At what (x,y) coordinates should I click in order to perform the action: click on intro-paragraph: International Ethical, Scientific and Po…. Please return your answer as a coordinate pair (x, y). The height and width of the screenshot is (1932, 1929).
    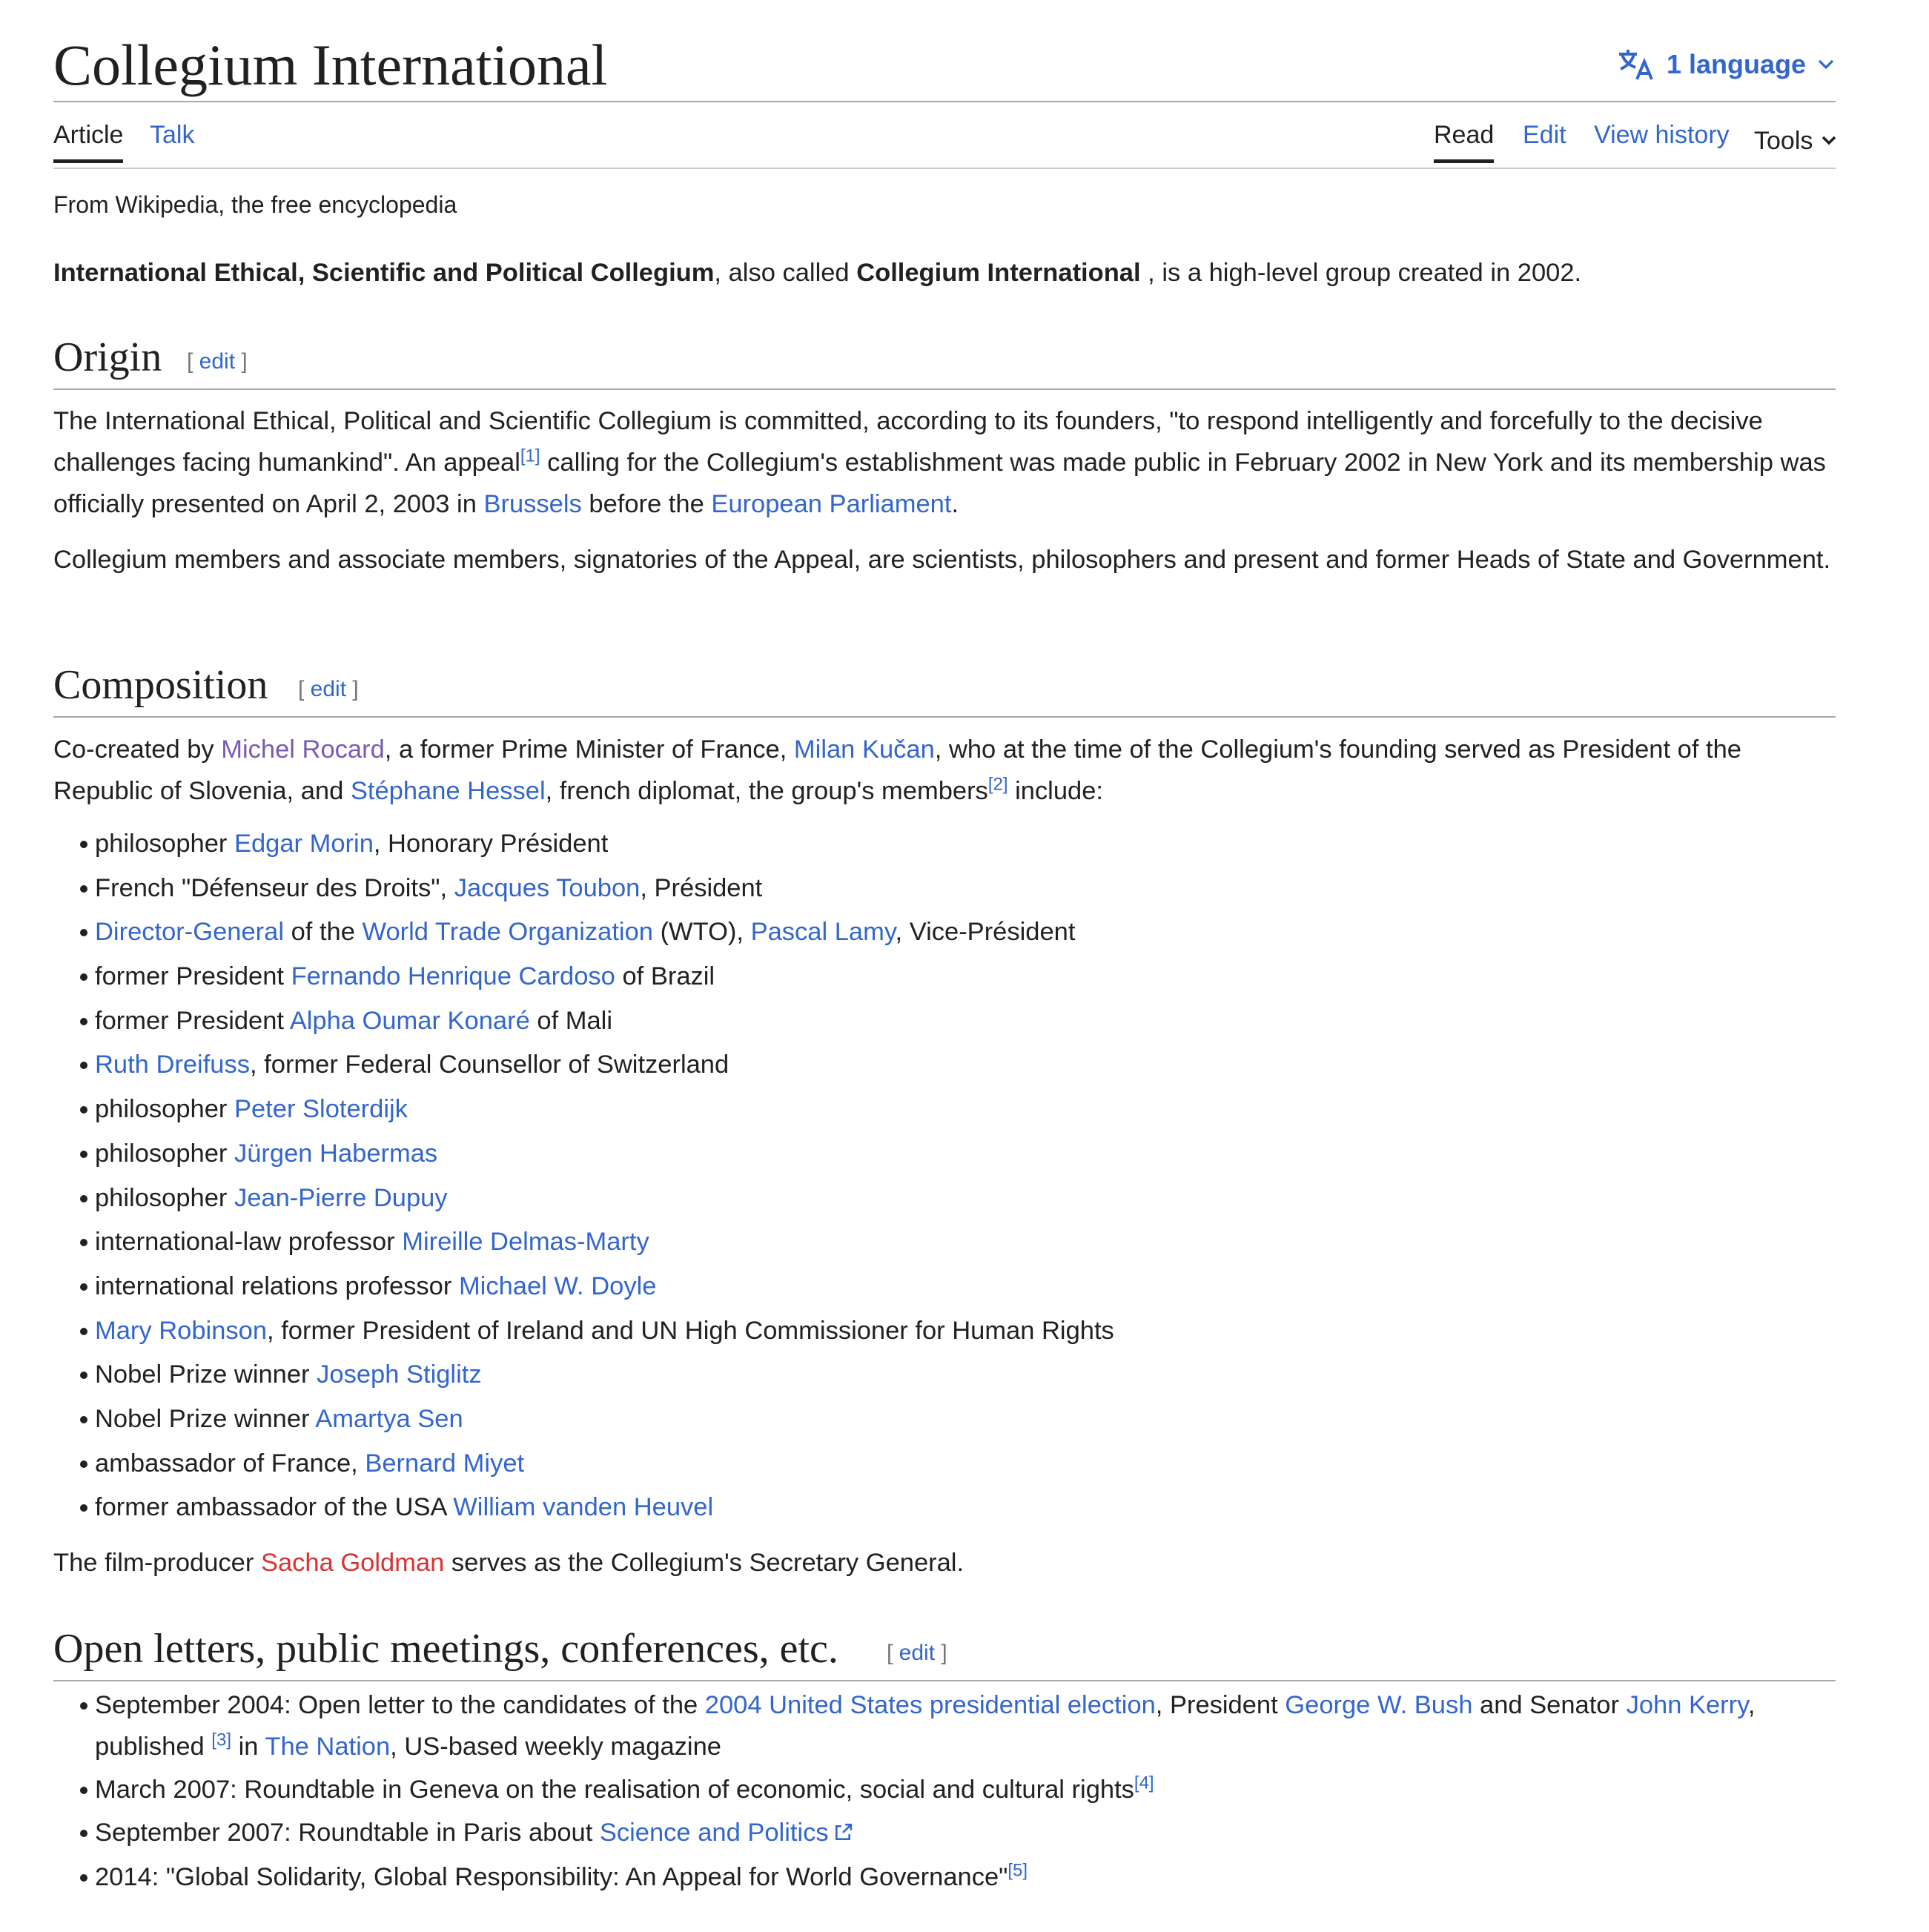
    Looking at the image, I should click on (943, 273).